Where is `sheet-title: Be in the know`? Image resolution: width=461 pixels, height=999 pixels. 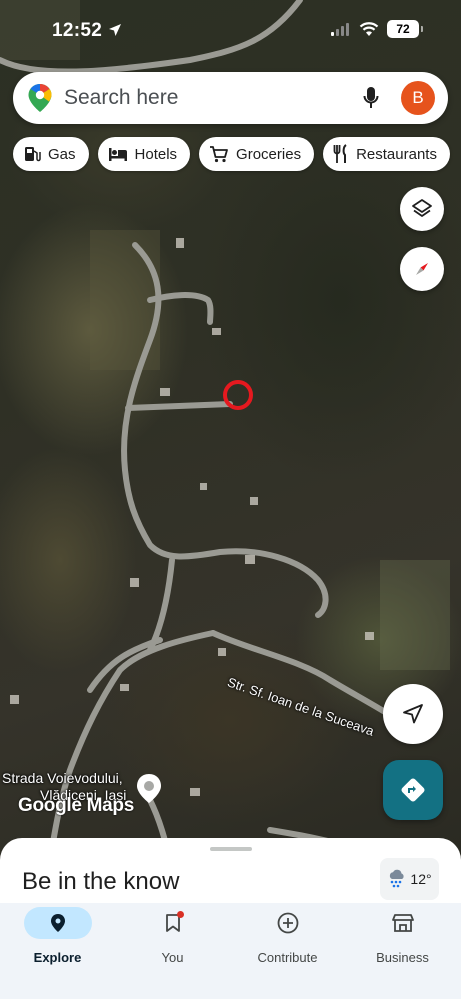
sheet-title: Be in the know is located at coordinates (101, 881).